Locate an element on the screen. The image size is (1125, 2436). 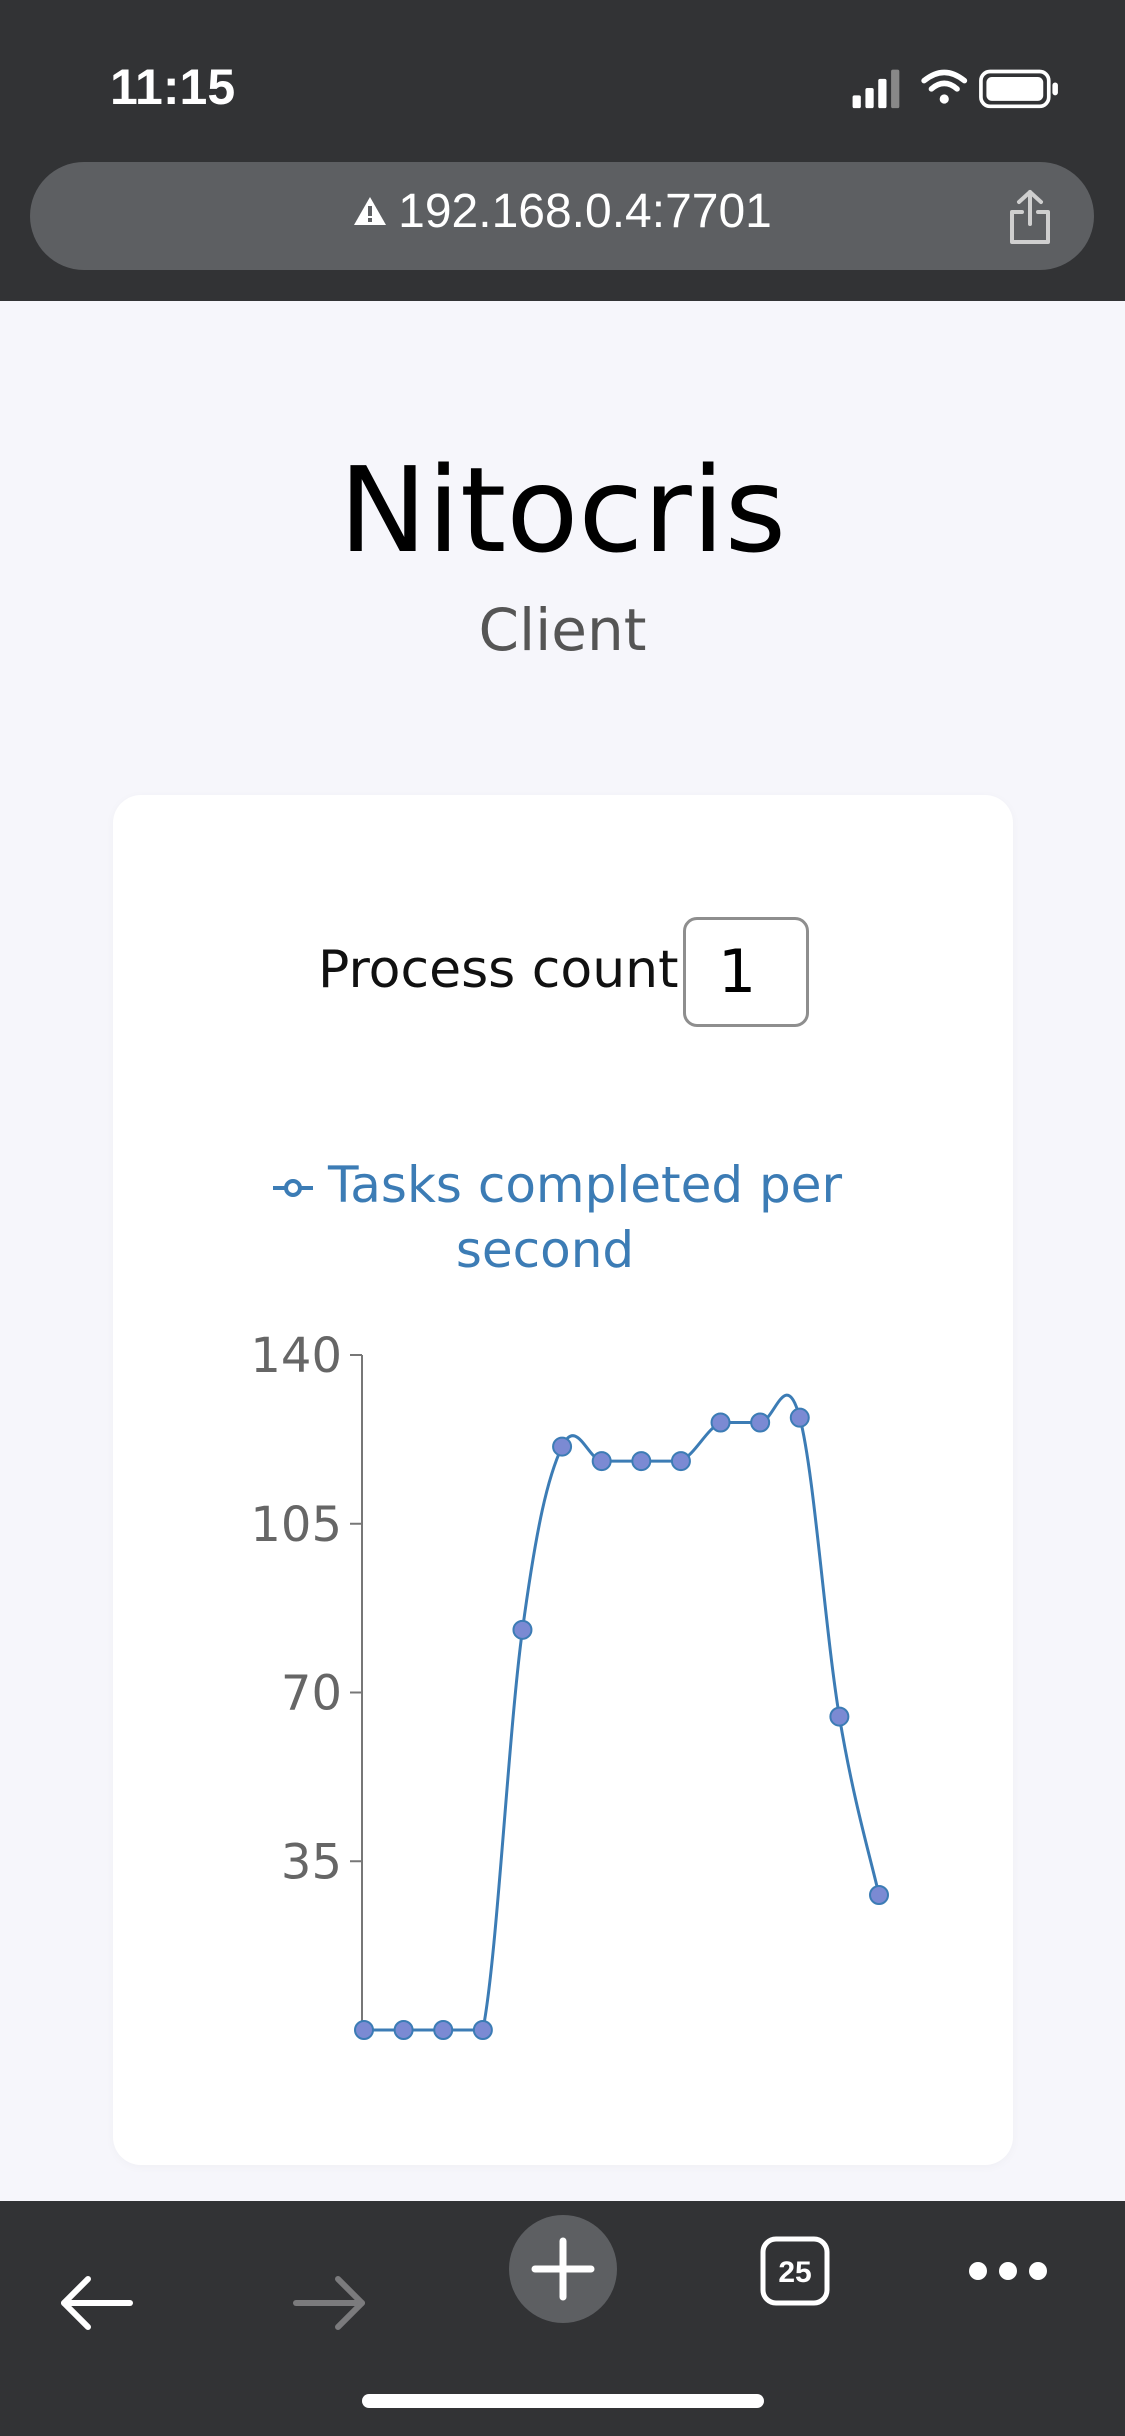
tab-count: 25 is located at coordinates (794, 2272).